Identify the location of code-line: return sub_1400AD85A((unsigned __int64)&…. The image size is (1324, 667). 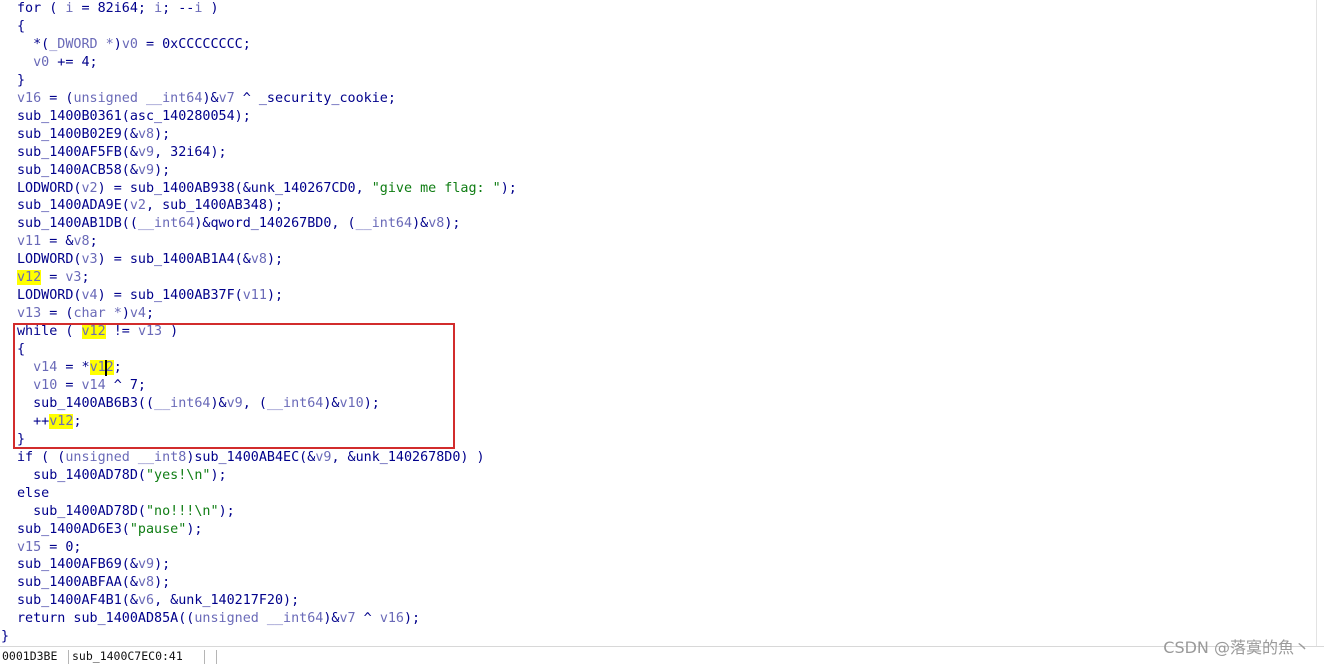
(218, 619).